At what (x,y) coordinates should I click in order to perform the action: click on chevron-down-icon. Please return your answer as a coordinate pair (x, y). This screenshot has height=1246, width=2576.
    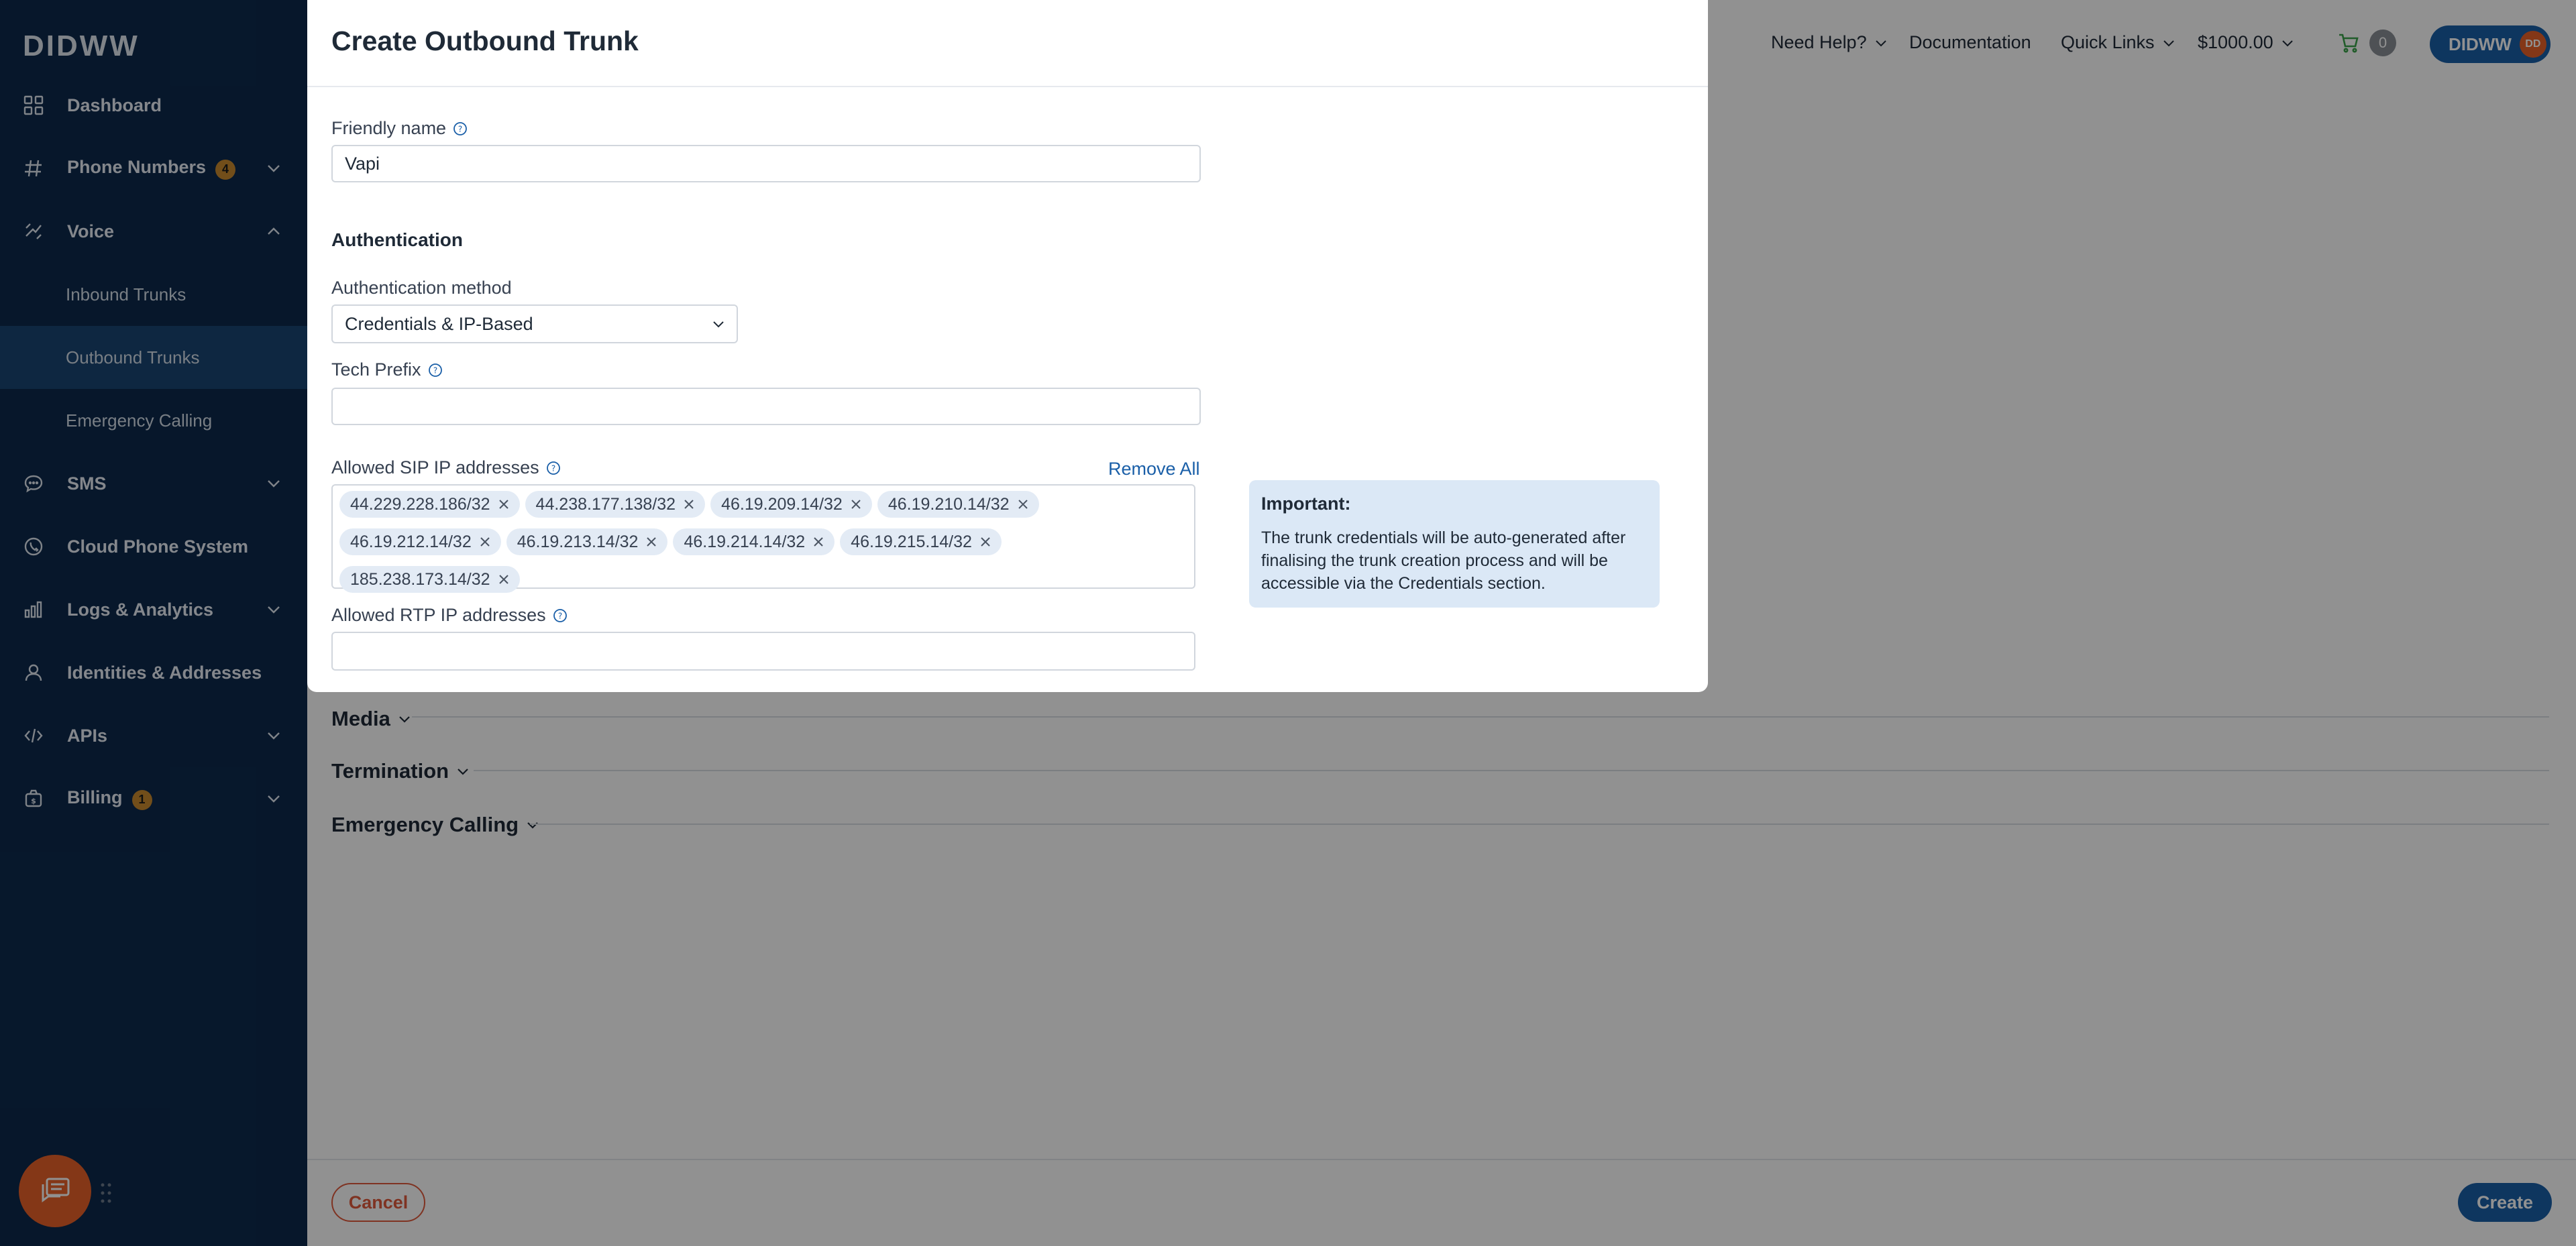
    Looking at the image, I should click on (718, 324).